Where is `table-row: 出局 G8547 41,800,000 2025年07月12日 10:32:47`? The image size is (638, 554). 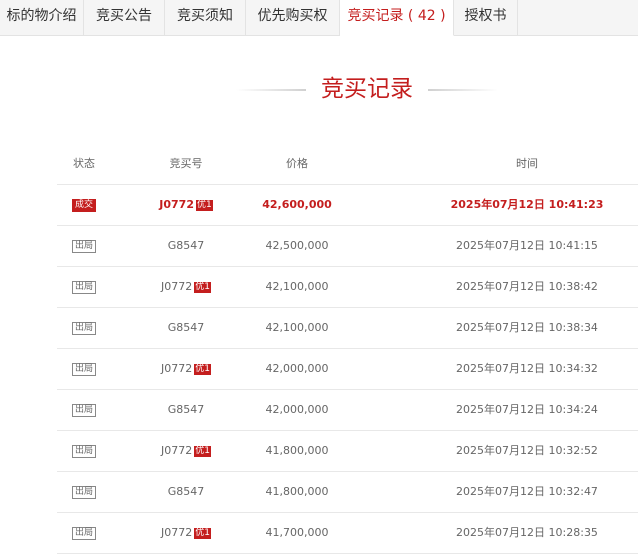 table-row: 出局 G8547 41,800,000 2025年07月12日 10:32:47 is located at coordinates (347, 492).